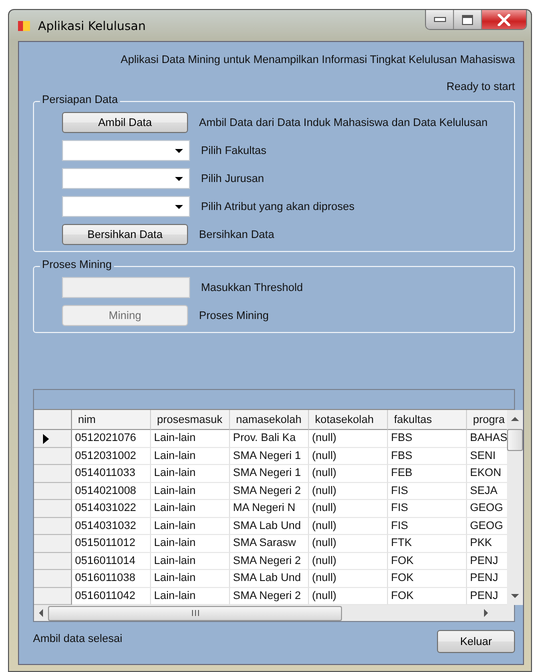 This screenshot has height=672, width=534. Describe the element at coordinates (111, 439) in the screenshot. I see `table-cell: 0512021076` at that location.